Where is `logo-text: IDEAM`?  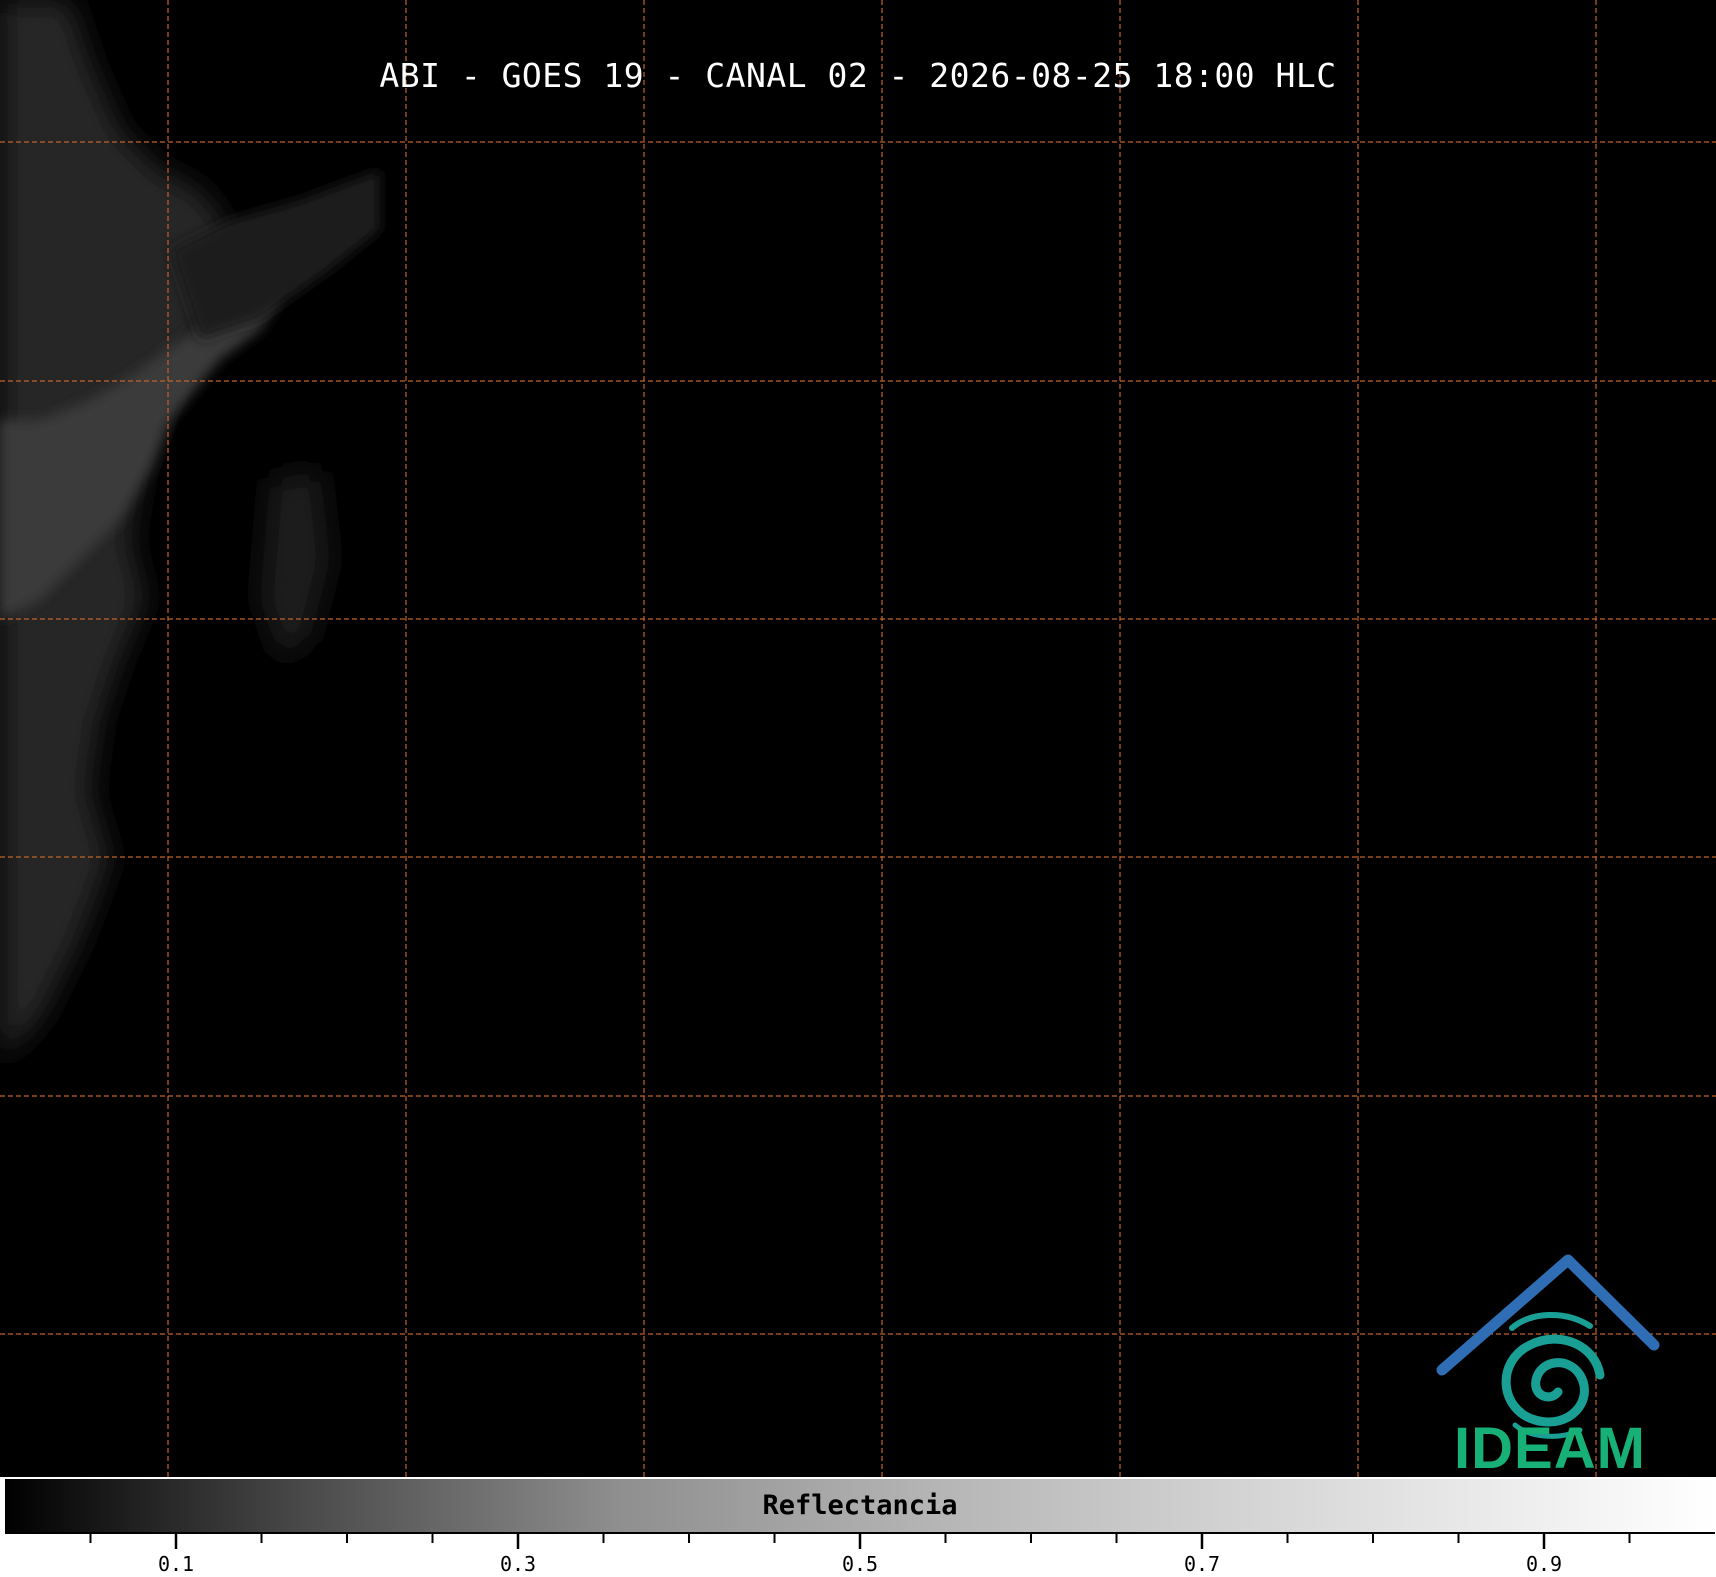 logo-text: IDEAM is located at coordinates (1550, 1446).